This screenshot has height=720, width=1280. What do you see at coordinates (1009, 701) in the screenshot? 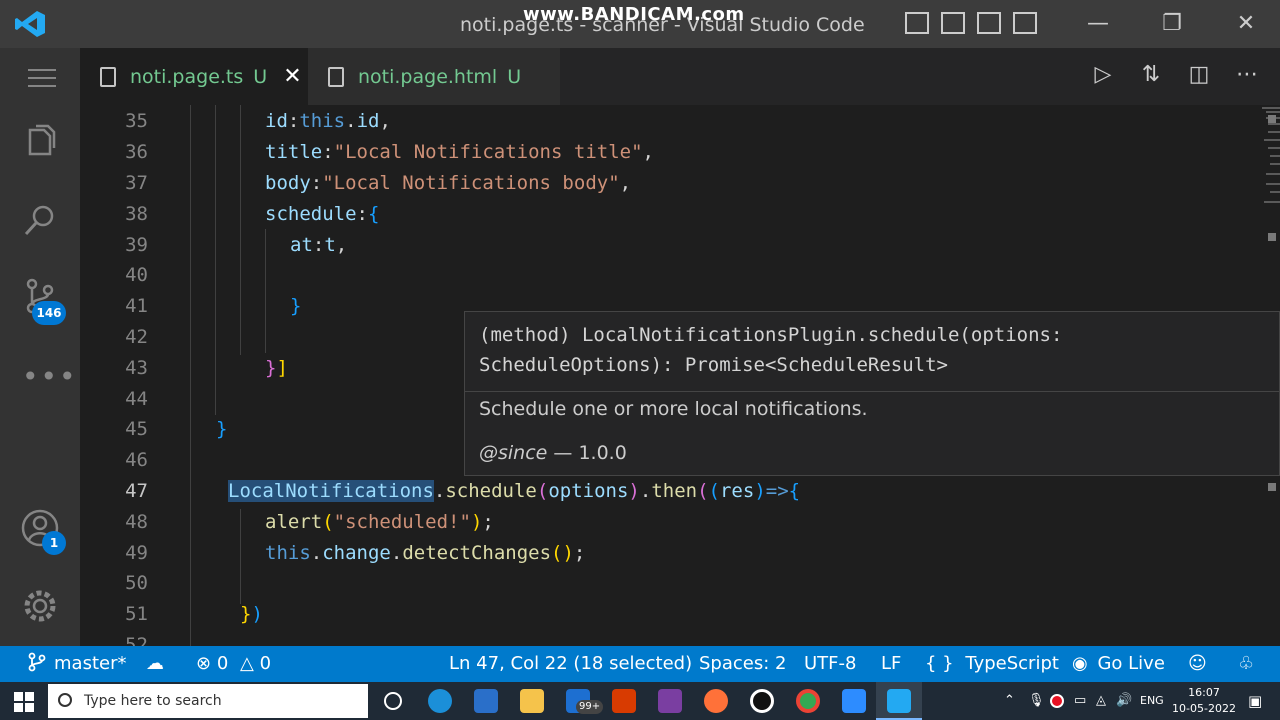
I see `tray-chevron-icon: ⌃` at bounding box center [1009, 701].